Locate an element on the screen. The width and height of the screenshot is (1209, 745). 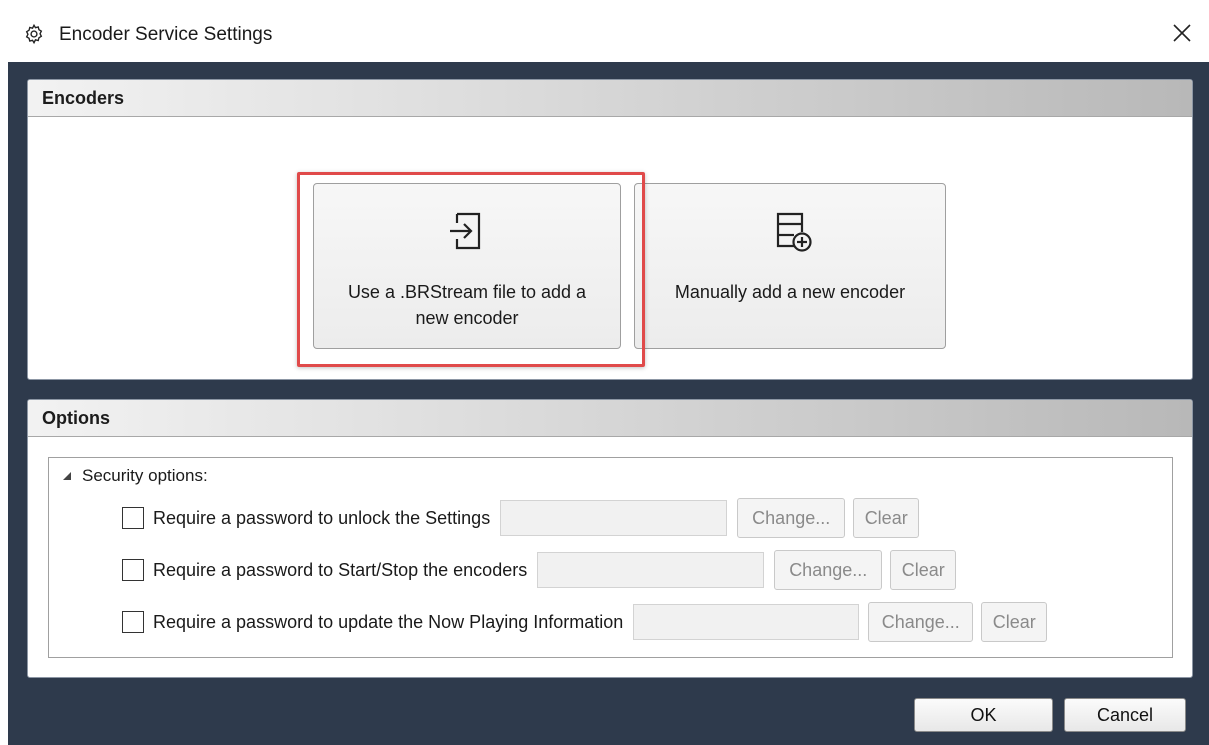
cancel-button: Cancel is located at coordinates (1125, 715).